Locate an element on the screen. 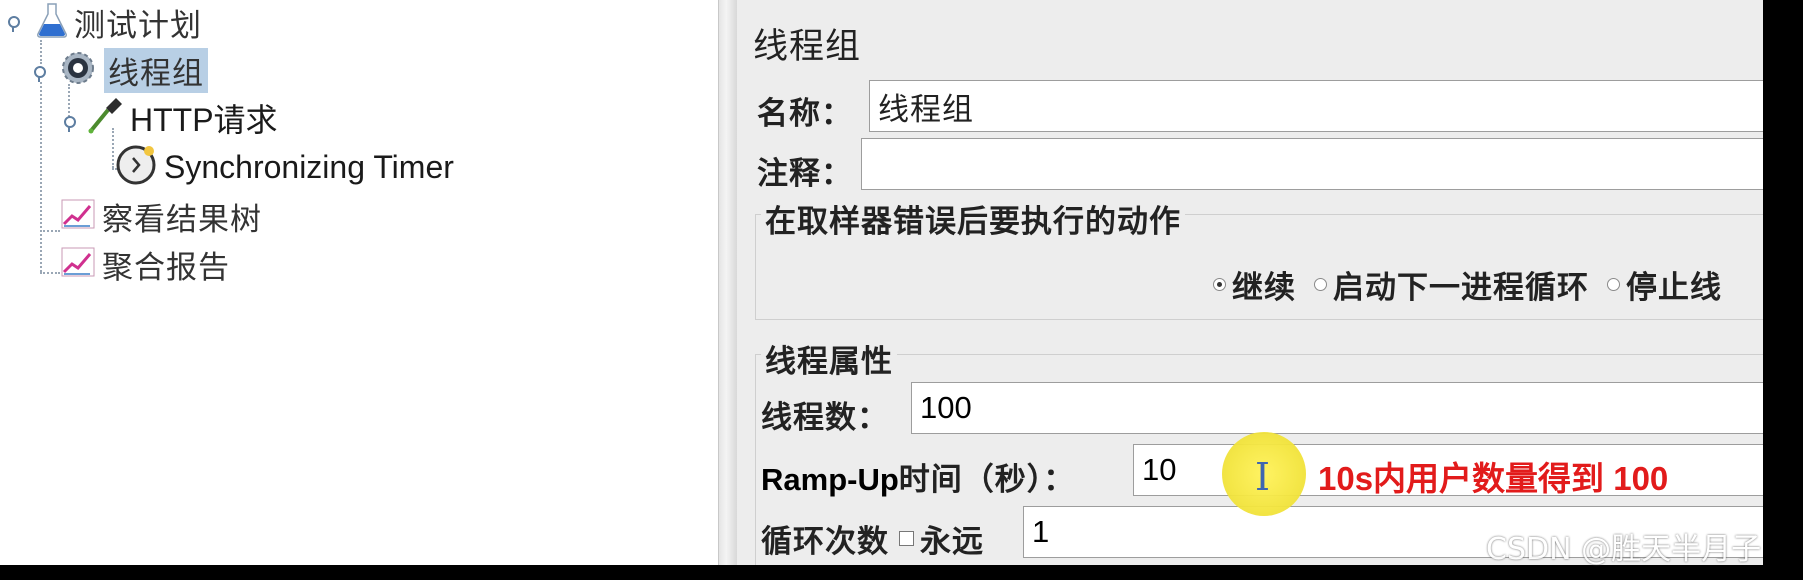  comment-field is located at coordinates (1312, 164).